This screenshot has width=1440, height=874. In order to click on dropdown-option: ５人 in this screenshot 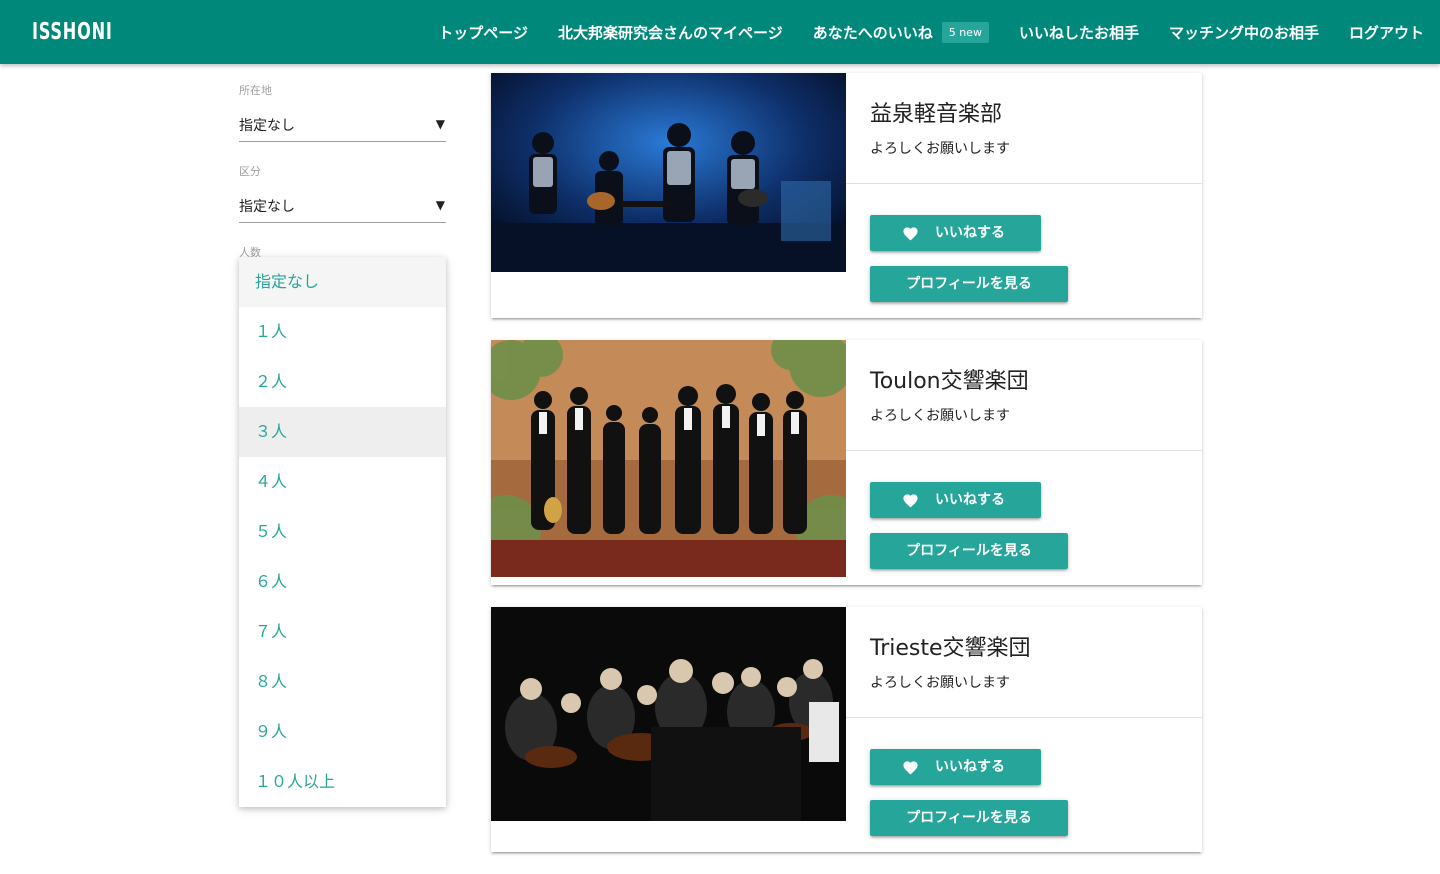, I will do `click(342, 532)`.